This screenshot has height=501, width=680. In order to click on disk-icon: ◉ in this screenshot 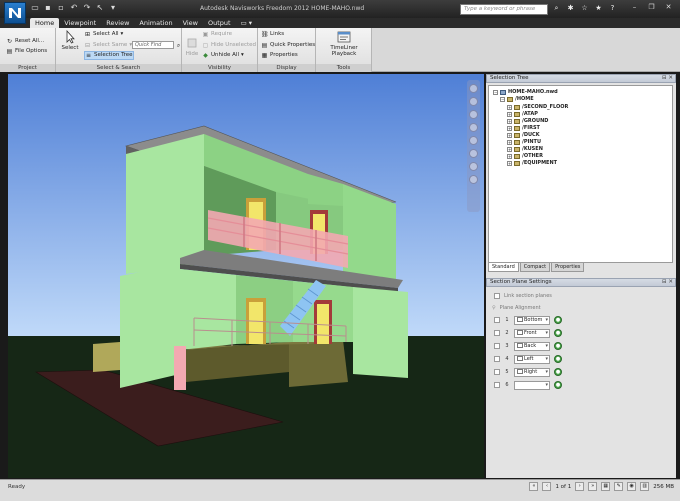, I will do `click(632, 486)`.